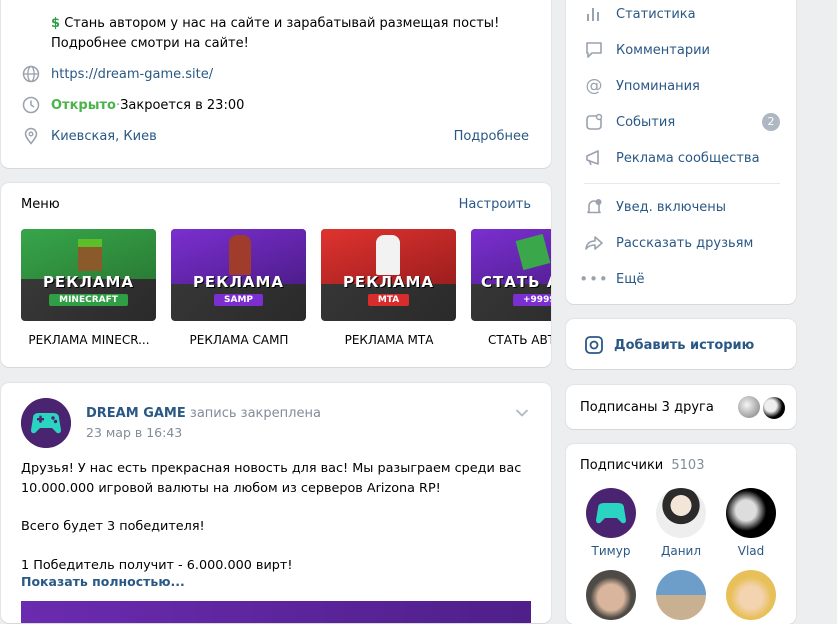  I want to click on hours-row: Открыто · Закроется в 23:00, so click(132, 105).